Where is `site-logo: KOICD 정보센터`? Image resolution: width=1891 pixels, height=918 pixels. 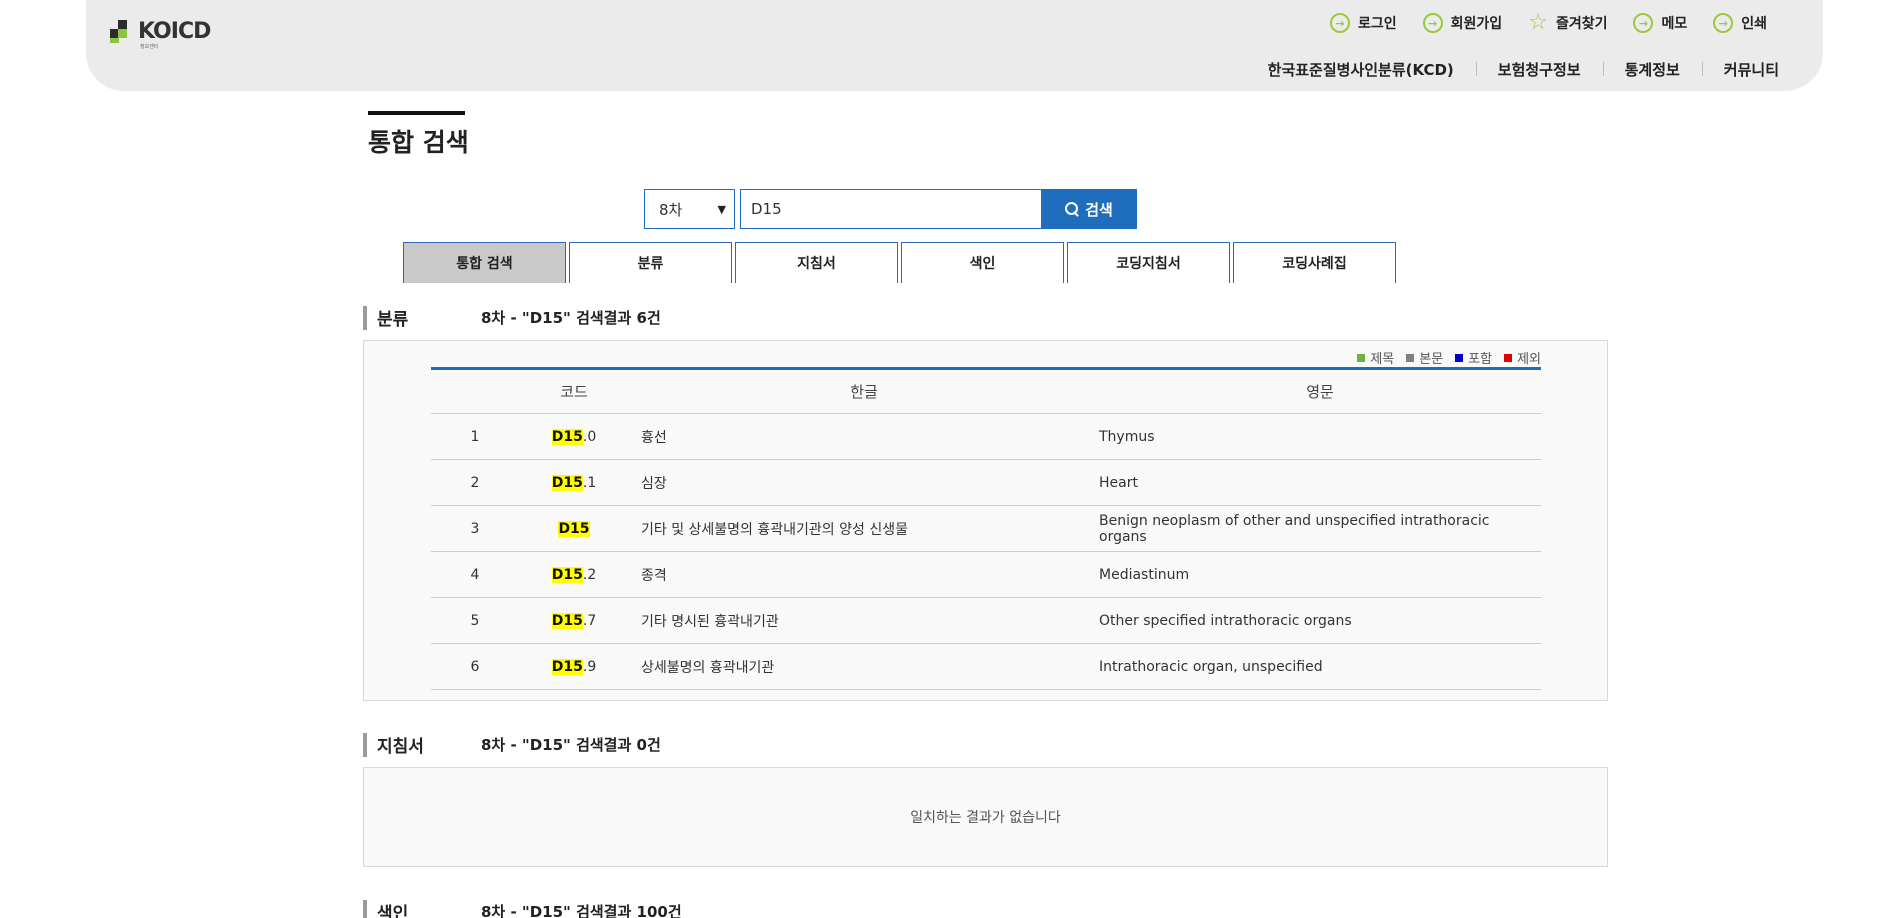 site-logo: KOICD 정보센터 is located at coordinates (160, 33).